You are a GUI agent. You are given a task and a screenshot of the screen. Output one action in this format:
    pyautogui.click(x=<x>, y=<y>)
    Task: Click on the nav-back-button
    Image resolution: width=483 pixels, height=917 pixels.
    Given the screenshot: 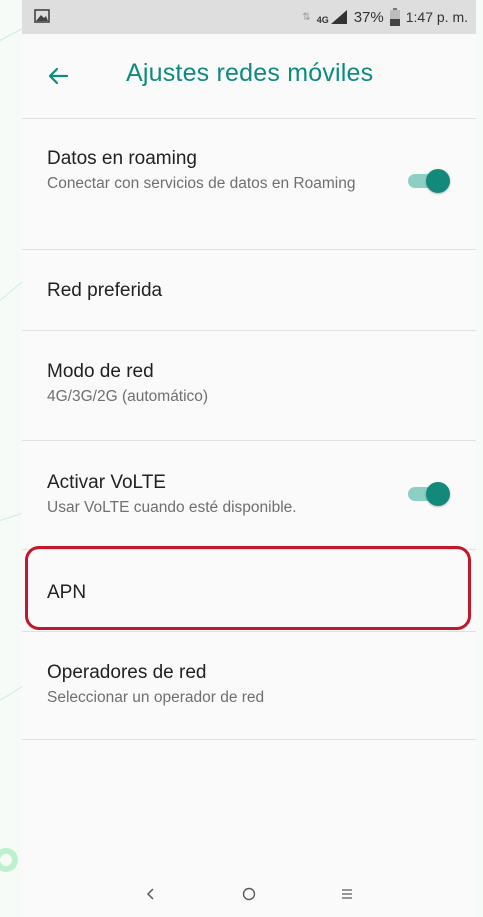 What is the action you would take?
    pyautogui.click(x=151, y=894)
    